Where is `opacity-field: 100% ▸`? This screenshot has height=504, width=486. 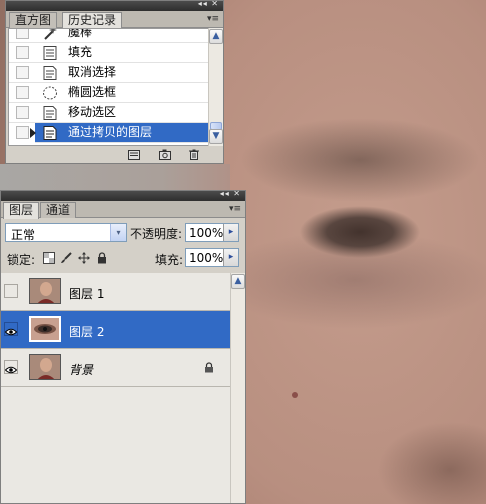 opacity-field: 100% ▸ is located at coordinates (212, 232).